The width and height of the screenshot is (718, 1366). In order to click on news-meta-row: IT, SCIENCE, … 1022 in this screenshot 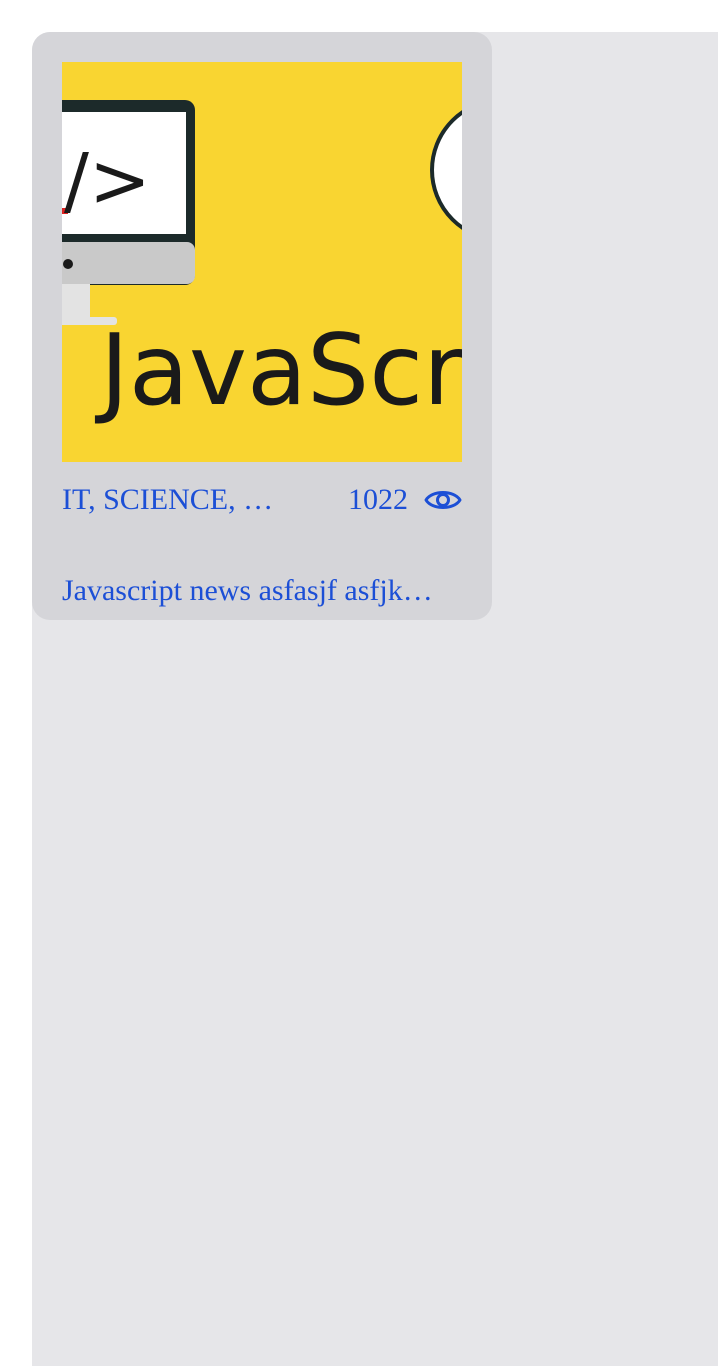, I will do `click(262, 500)`.